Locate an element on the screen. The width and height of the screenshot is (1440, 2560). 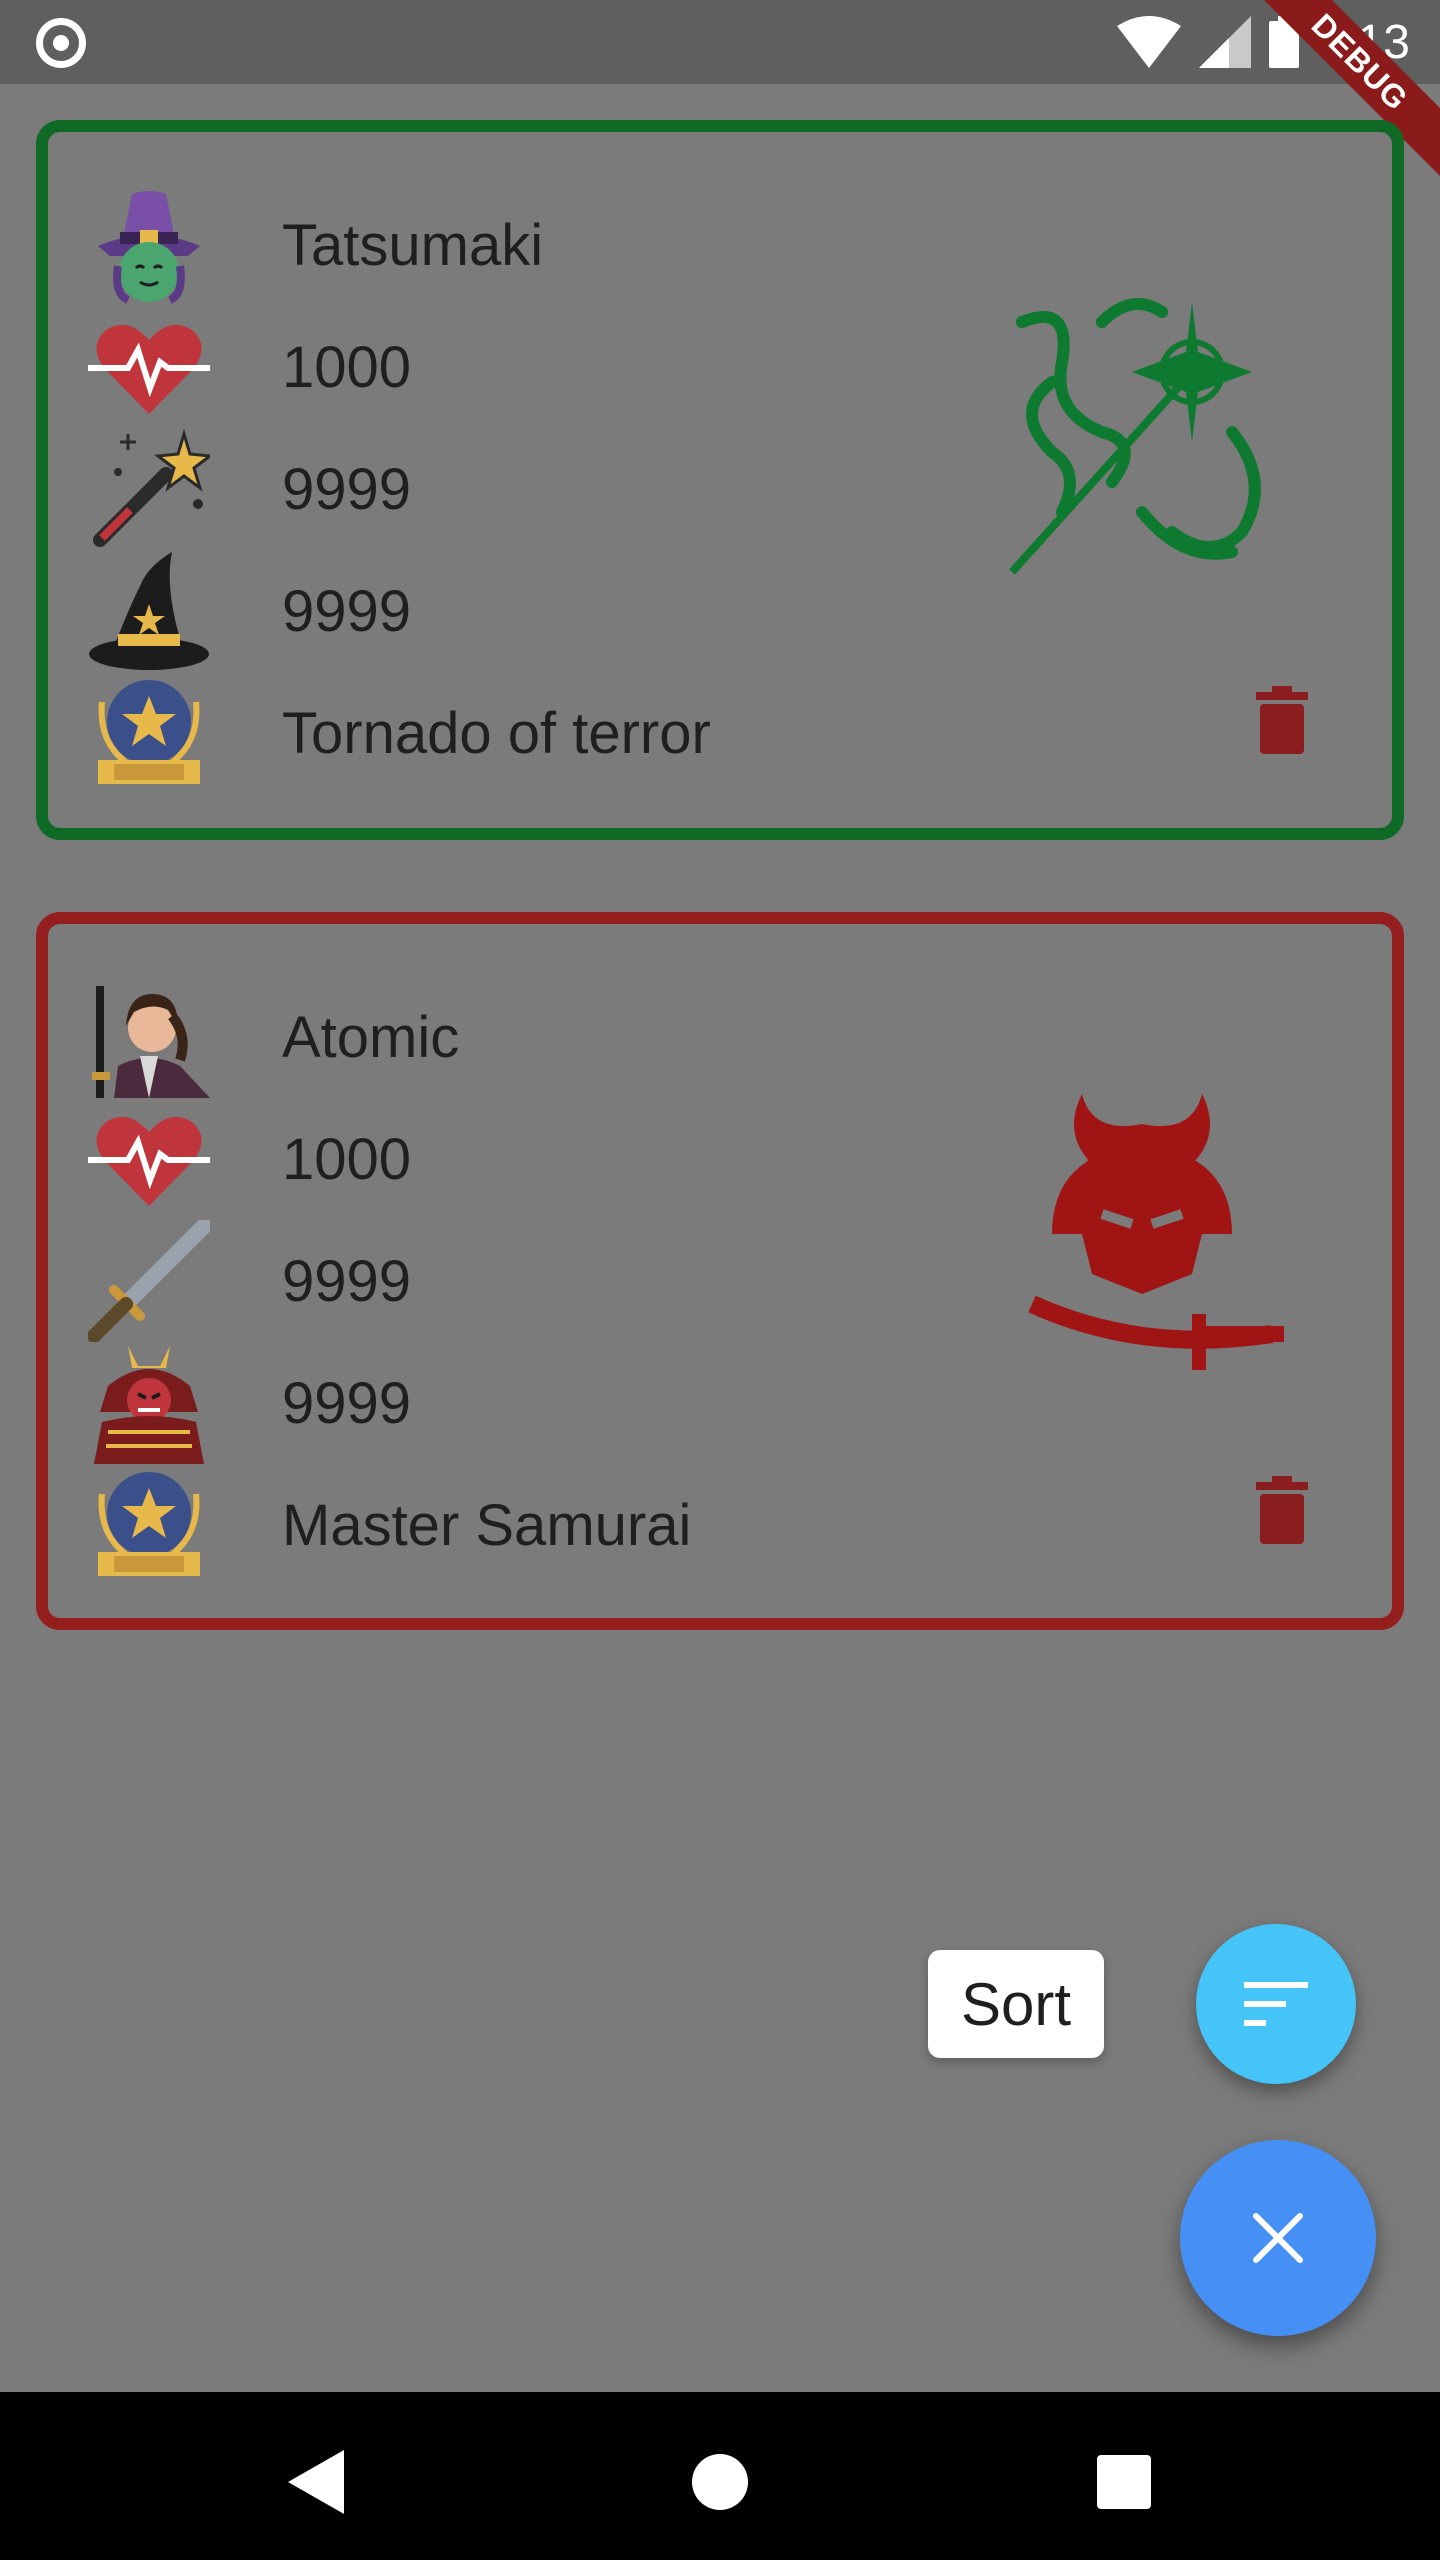
rank-value: Tornado of terror is located at coordinates (496, 733).